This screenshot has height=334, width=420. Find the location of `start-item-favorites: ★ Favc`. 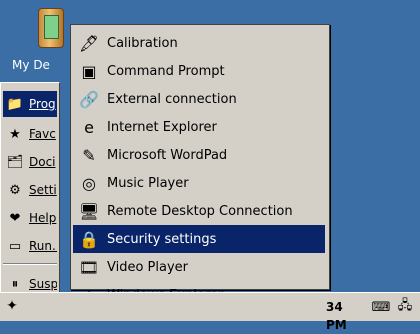

start-item-favorites: ★ Favc is located at coordinates (30, 134).